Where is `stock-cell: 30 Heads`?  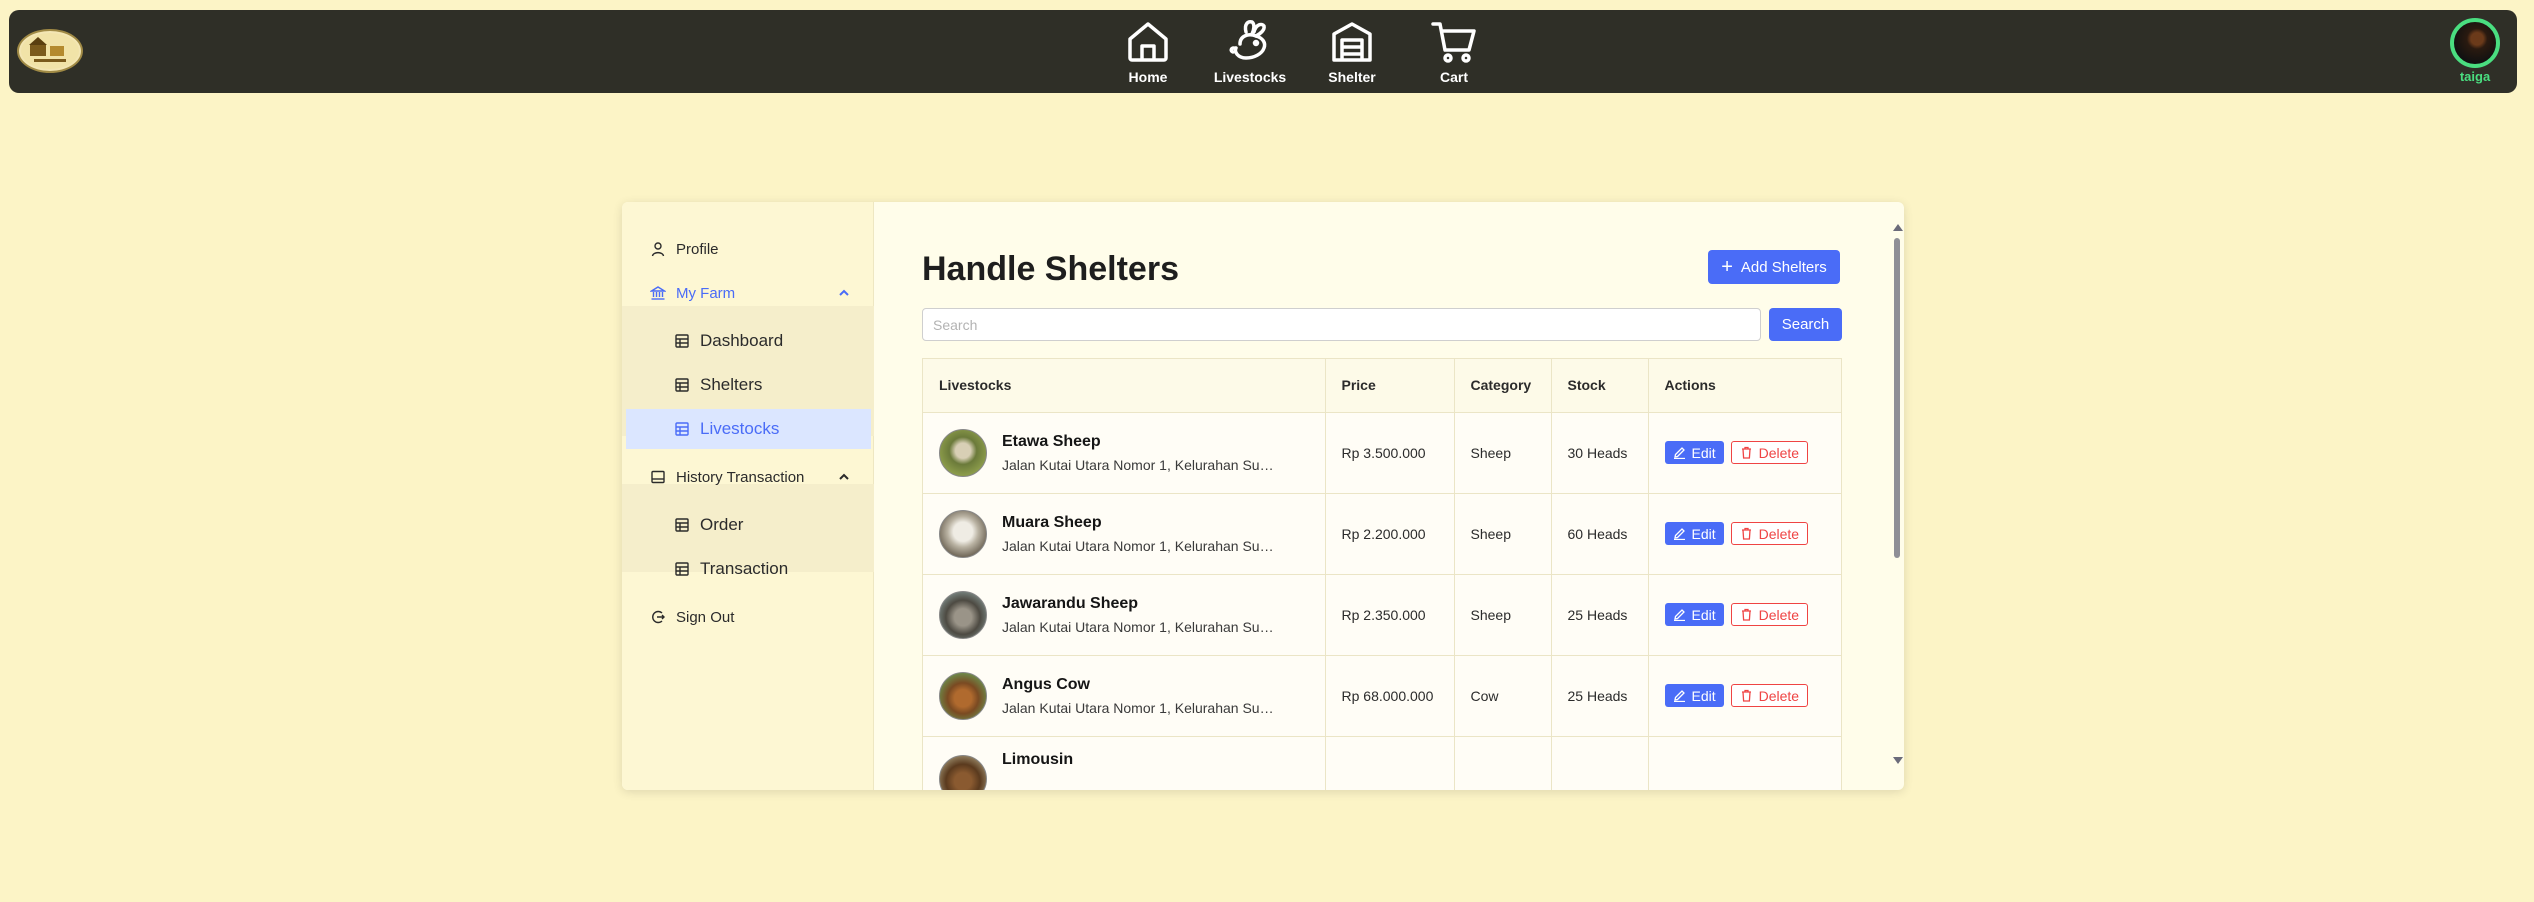
stock-cell: 30 Heads is located at coordinates (1600, 453).